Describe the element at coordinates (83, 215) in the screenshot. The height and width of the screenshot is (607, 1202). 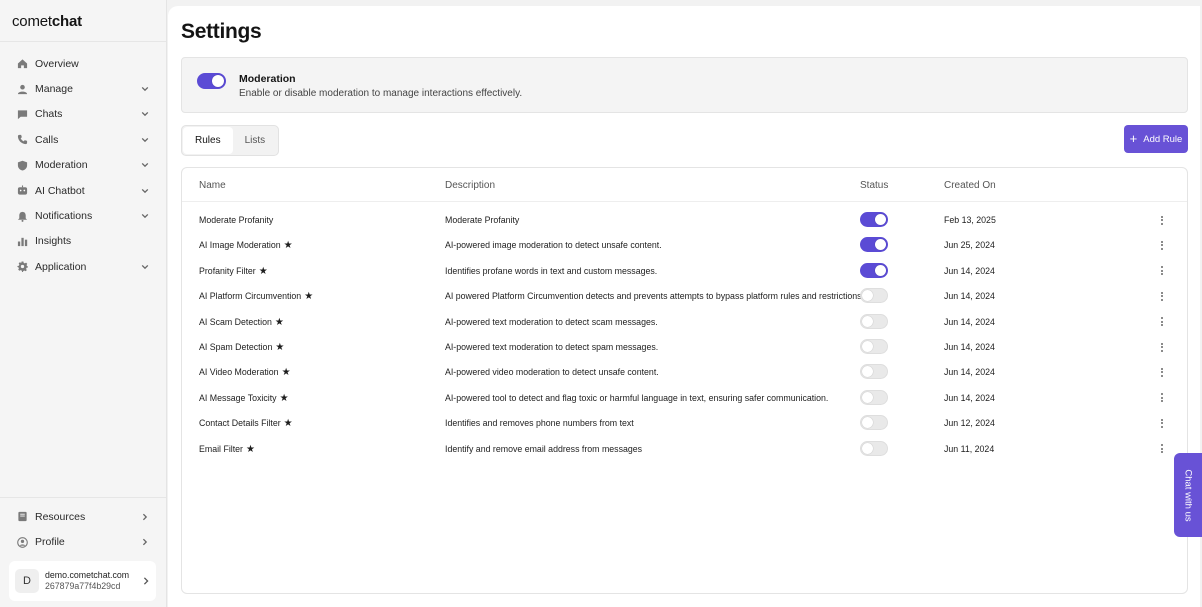
I see `sidebar-item-notifications: Notifications` at that location.